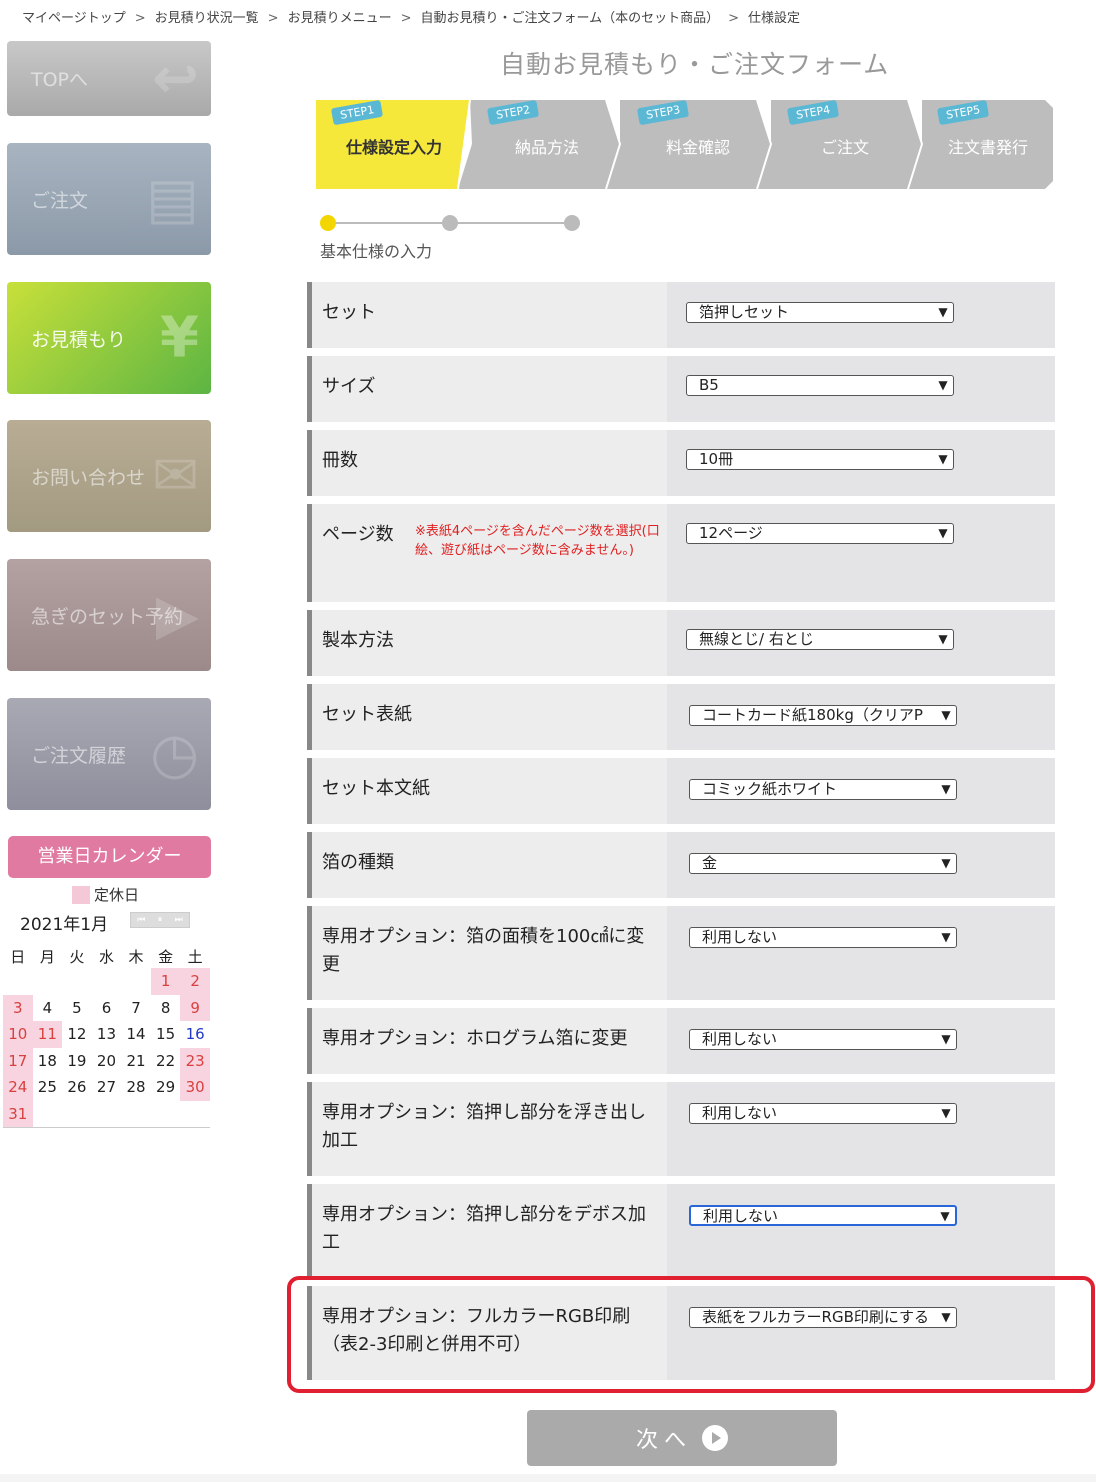 This screenshot has height=1482, width=1096. What do you see at coordinates (823, 1039) in the screenshot?
I see `hologram-option-select: 利用しない ▼` at bounding box center [823, 1039].